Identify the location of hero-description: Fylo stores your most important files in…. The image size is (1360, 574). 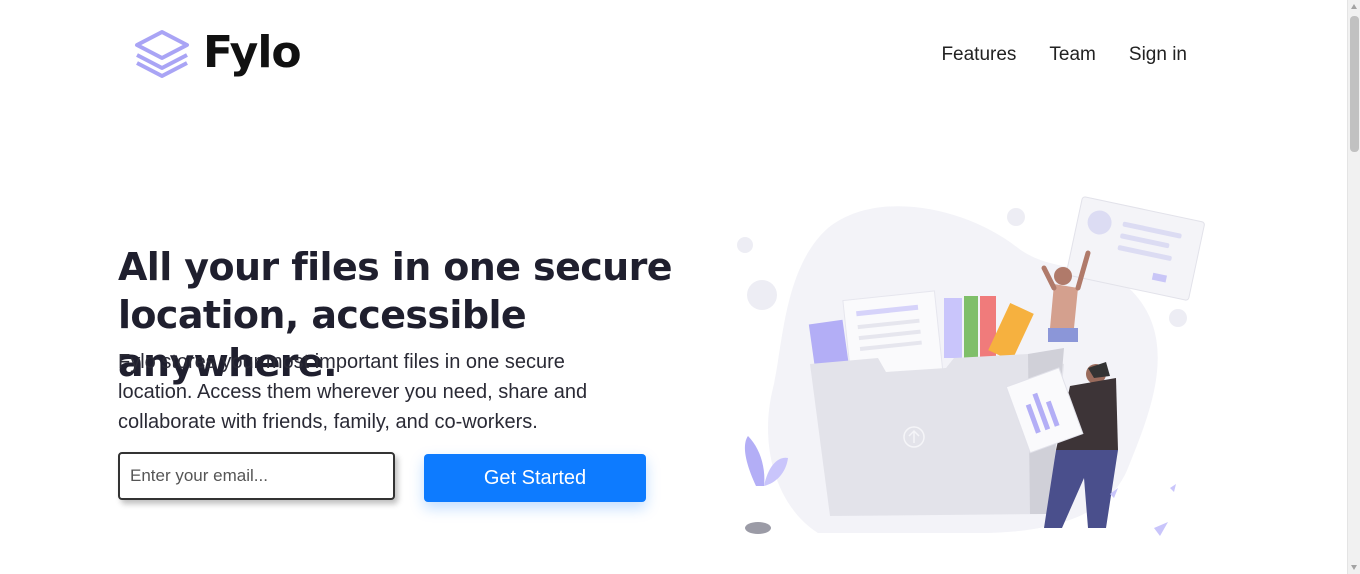
(353, 392).